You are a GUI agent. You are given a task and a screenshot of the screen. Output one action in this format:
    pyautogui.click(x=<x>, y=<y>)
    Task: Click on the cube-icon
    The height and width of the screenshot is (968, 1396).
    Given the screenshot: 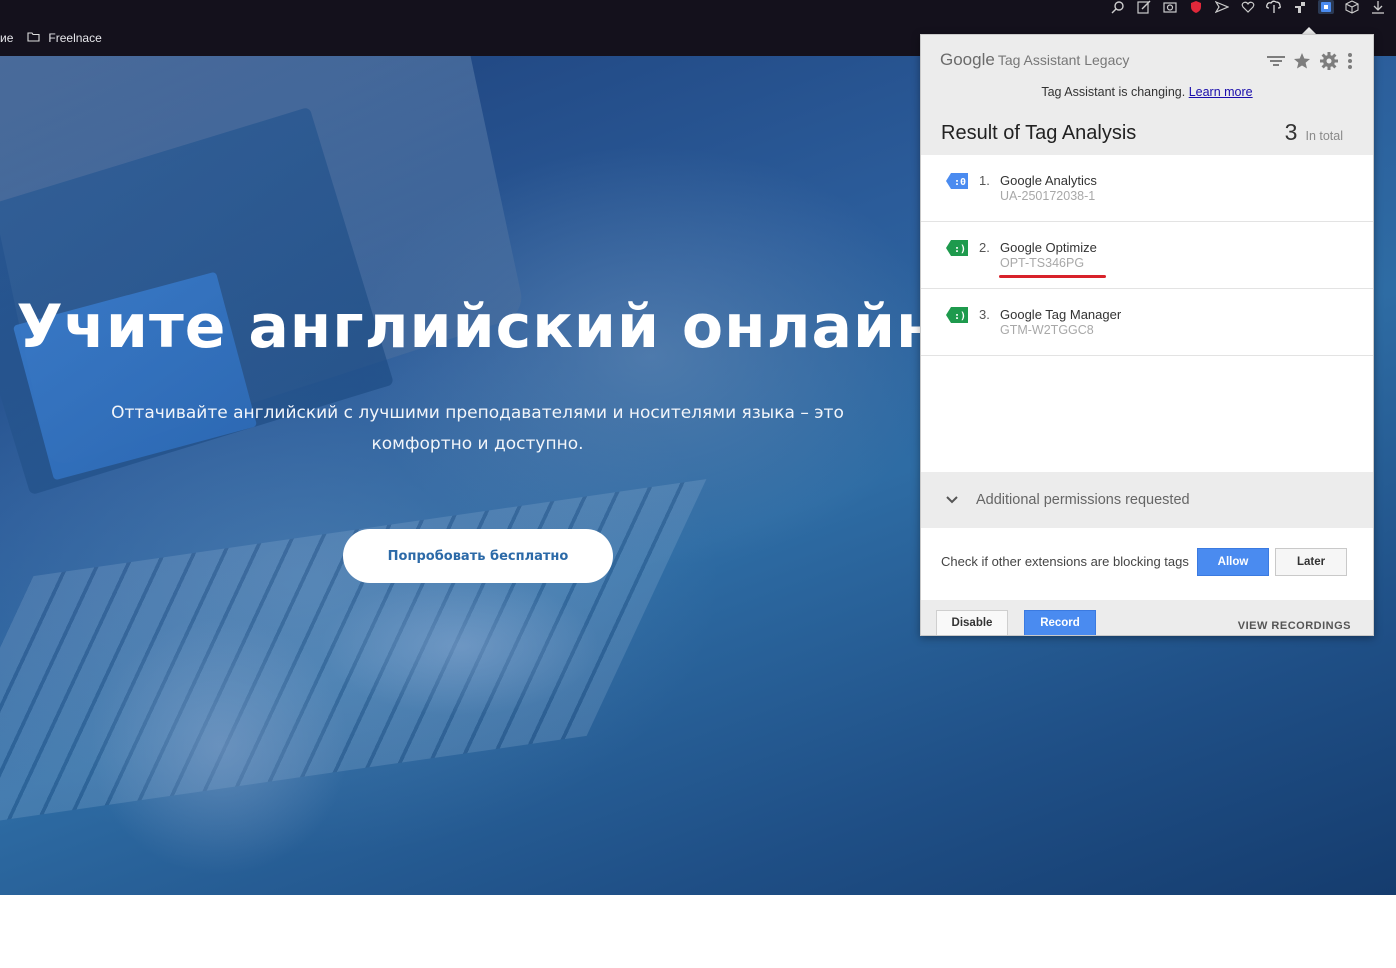 What is the action you would take?
    pyautogui.click(x=1352, y=7)
    